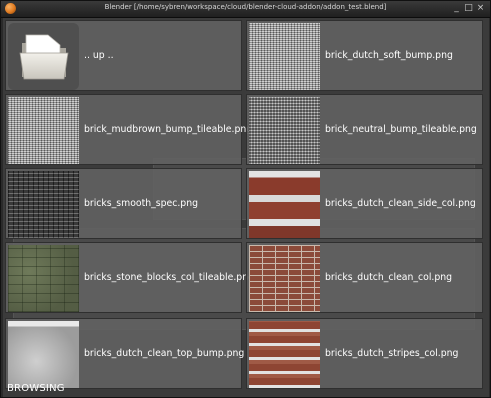 This screenshot has height=398, width=491. What do you see at coordinates (169, 277) in the screenshot?
I see `tile-label: bricks_stone_blocks_col_tileable.png` at bounding box center [169, 277].